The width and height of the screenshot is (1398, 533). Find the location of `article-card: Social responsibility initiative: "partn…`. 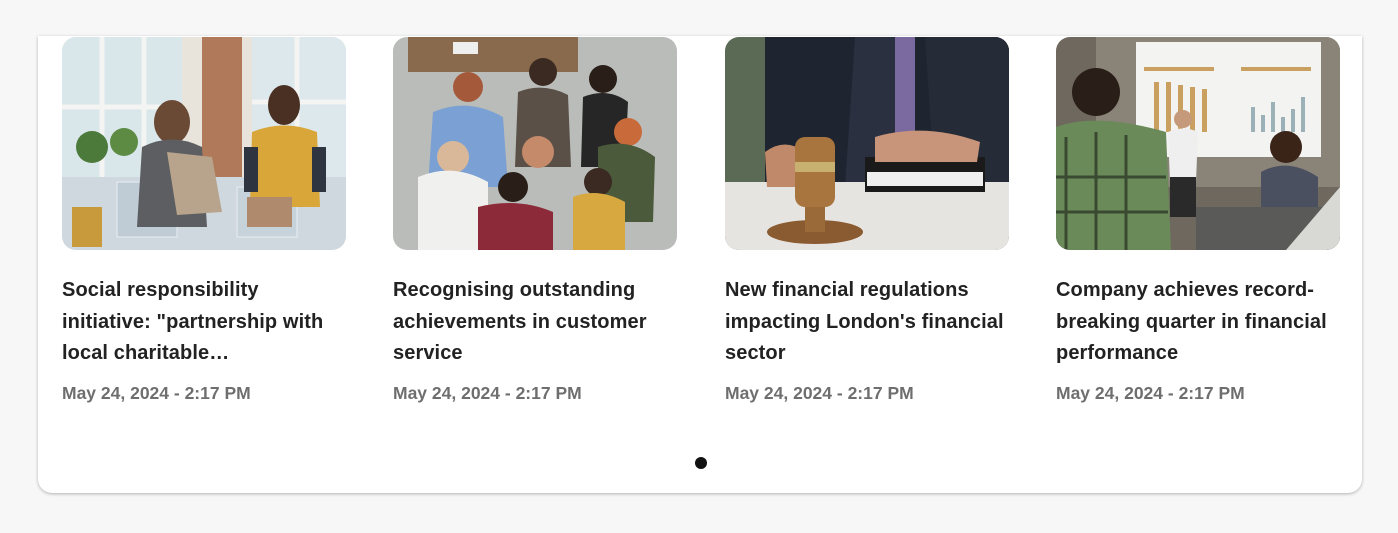

article-card: Social responsibility initiative: "partn… is located at coordinates (204, 220).